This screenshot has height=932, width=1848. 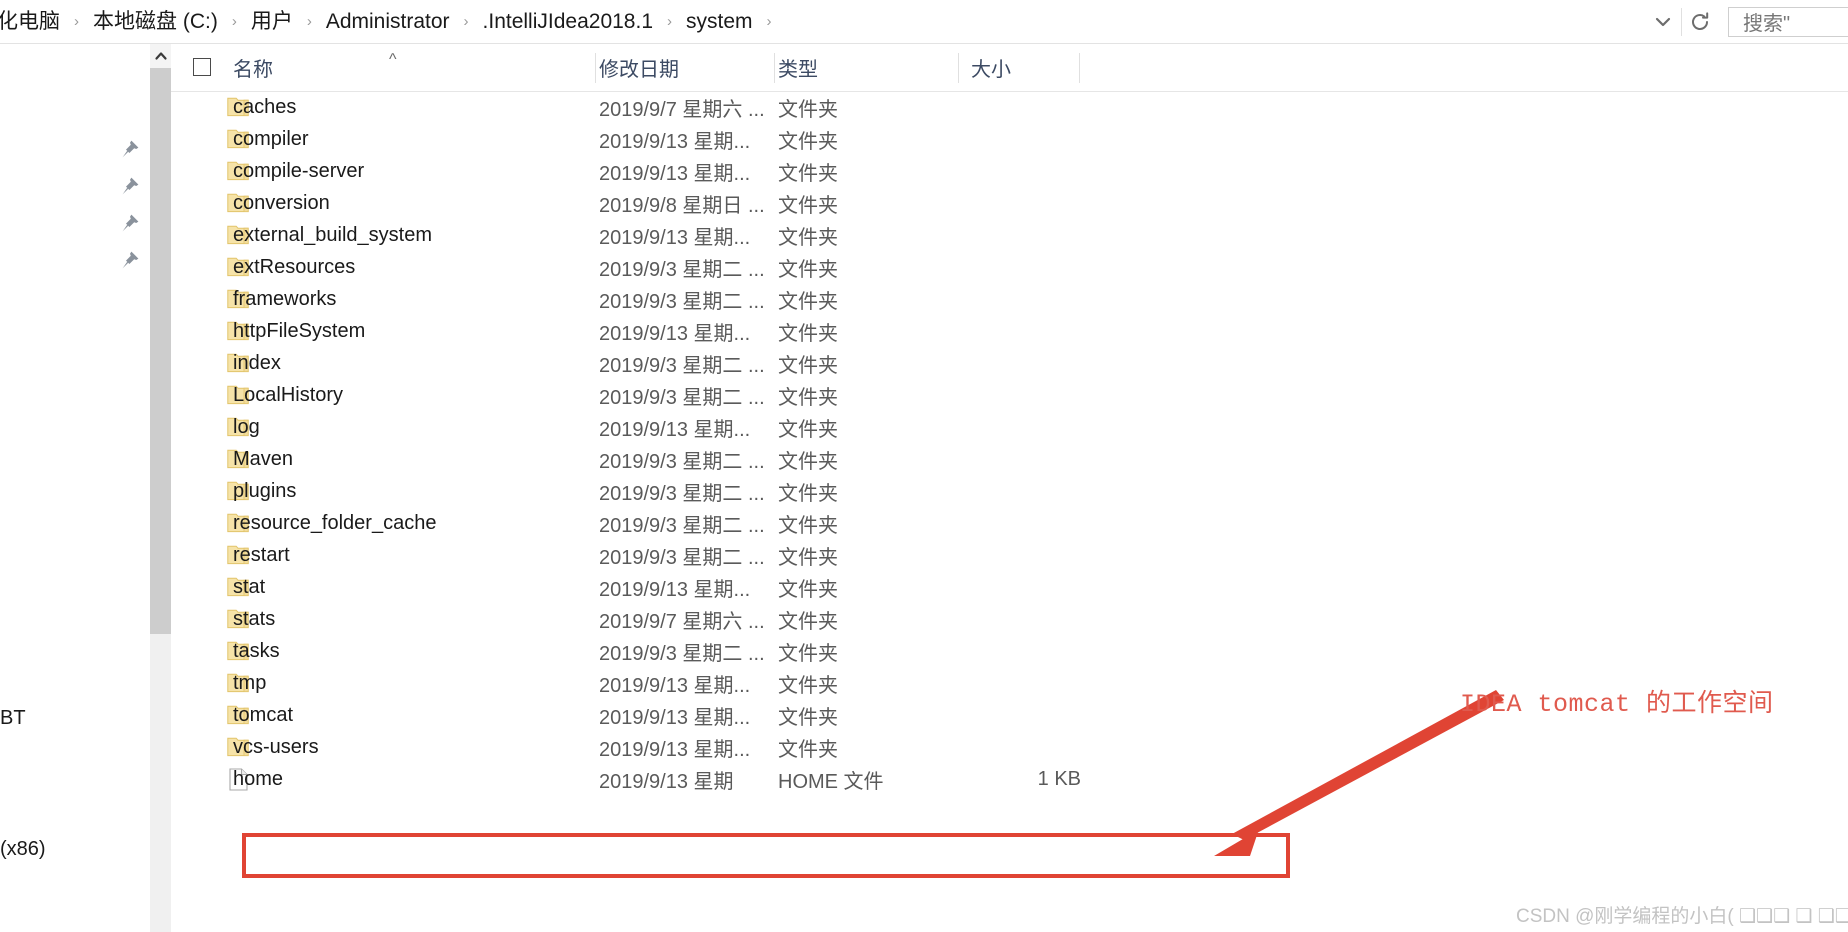 I want to click on table-row: conversion 2019/9/8 星期日 ... 文件夹, so click(x=1009, y=203).